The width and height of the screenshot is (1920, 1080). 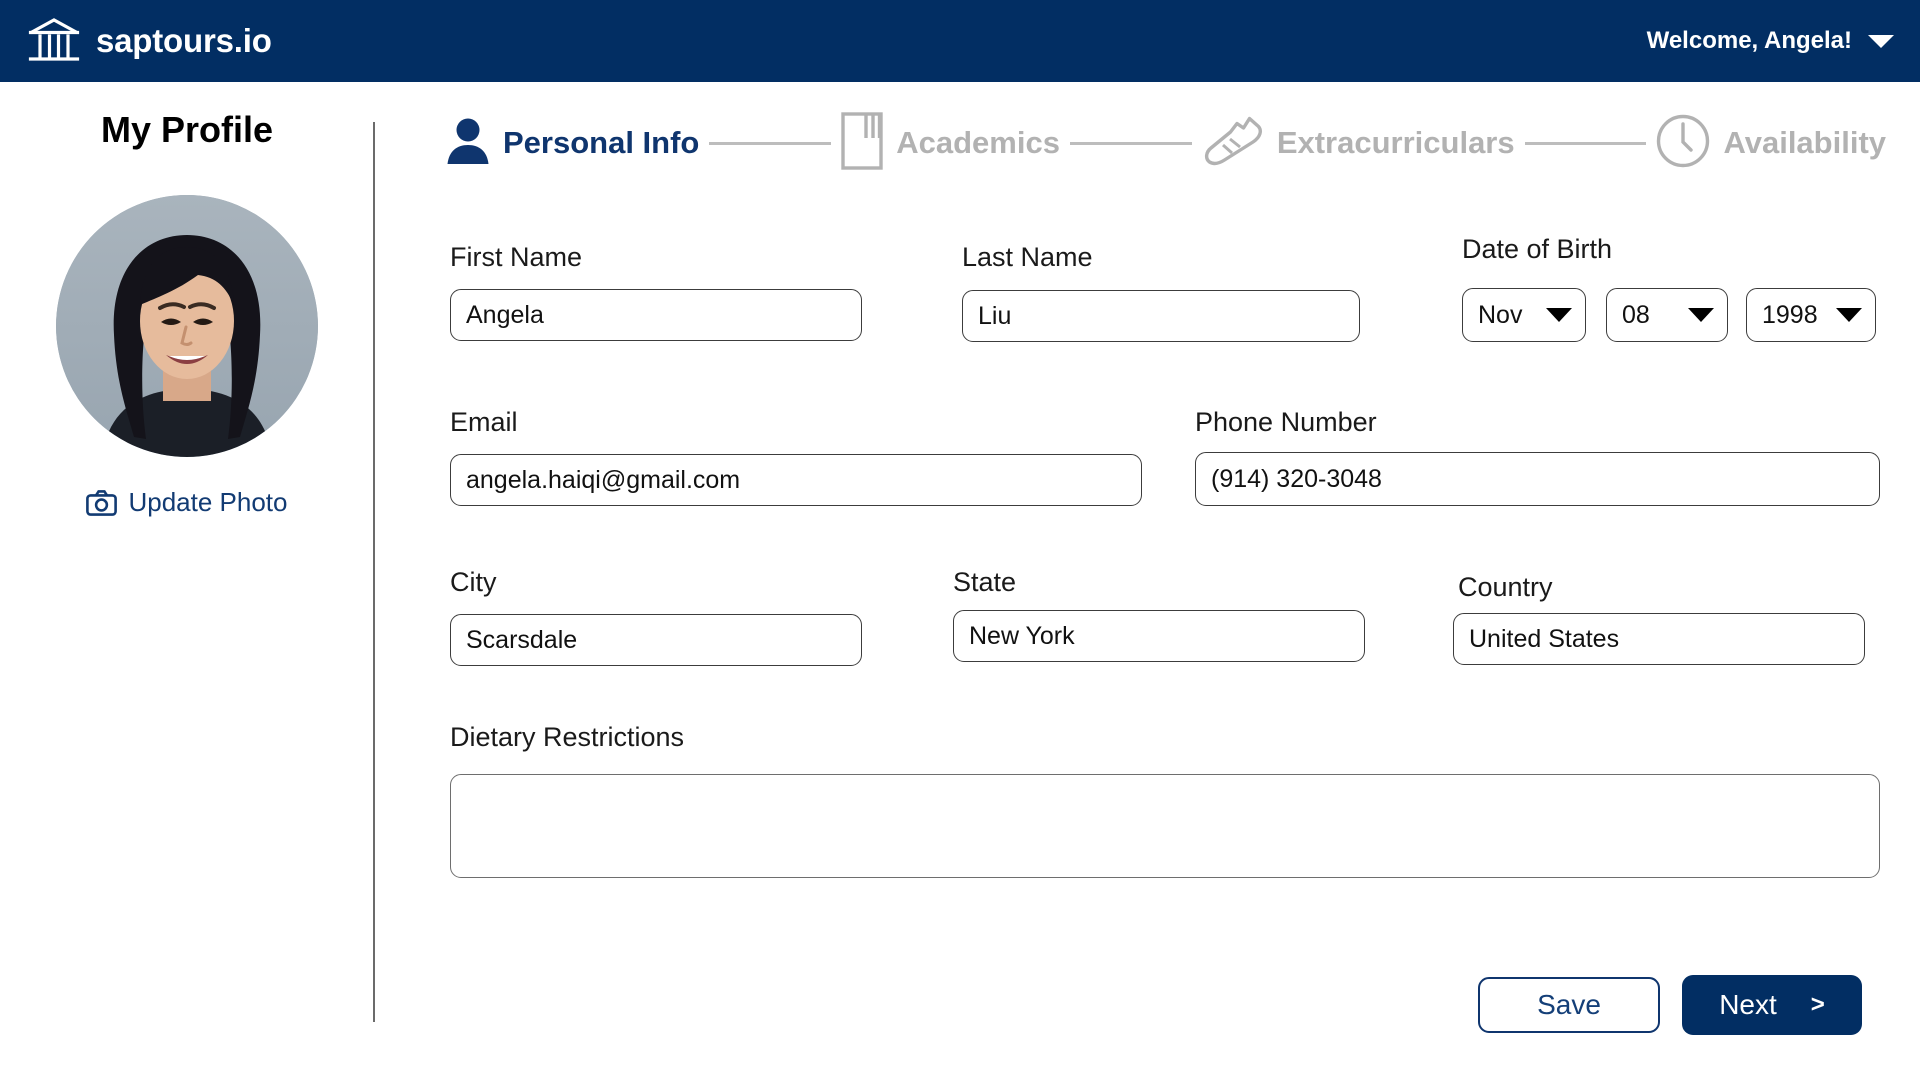 I want to click on date-of-birth-label: Date of Birth, so click(x=1537, y=249).